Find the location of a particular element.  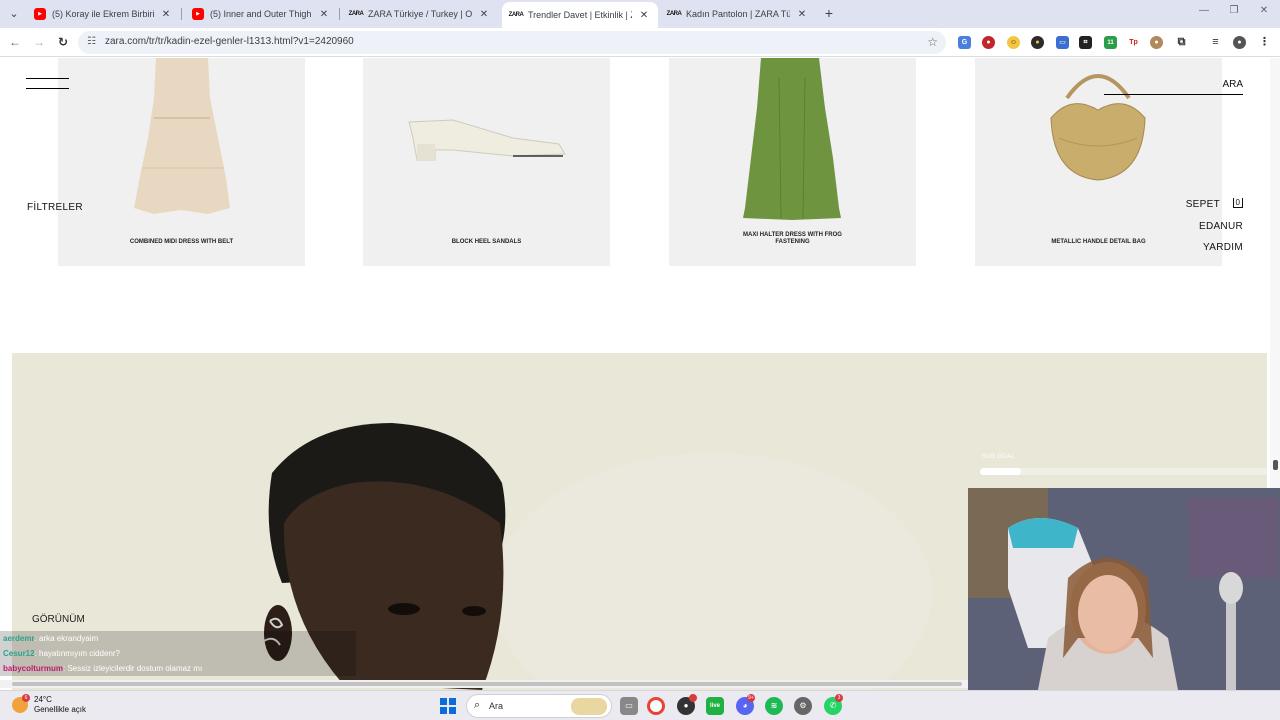

product-name: METALLIC HANDLE DETAIL BAG is located at coordinates (1098, 242).